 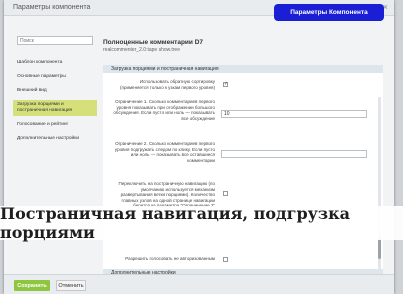 I want to click on component-title: Полноценные комментарии D7, so click(x=153, y=42).